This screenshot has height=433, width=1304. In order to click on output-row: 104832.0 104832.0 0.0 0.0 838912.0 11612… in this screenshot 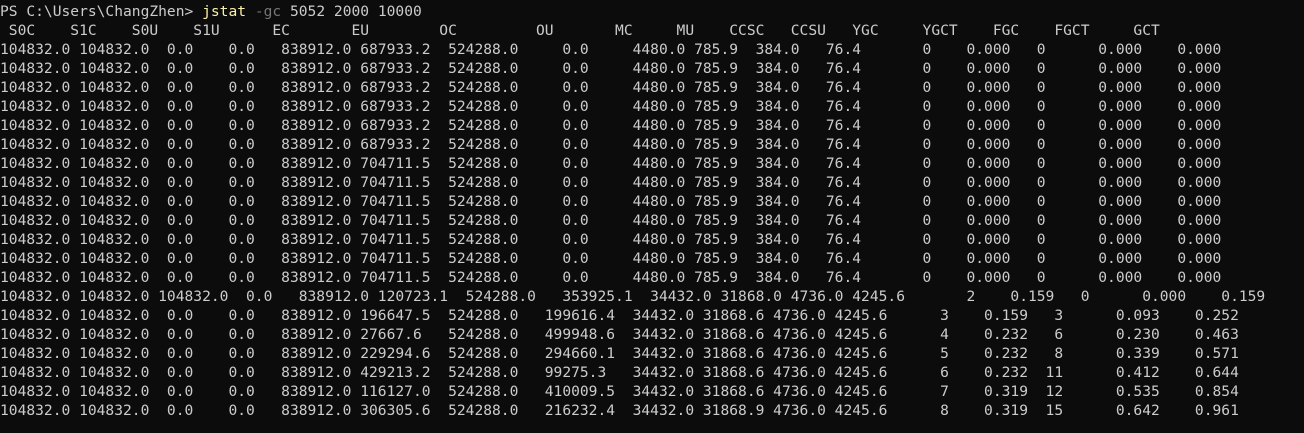, I will do `click(619, 391)`.